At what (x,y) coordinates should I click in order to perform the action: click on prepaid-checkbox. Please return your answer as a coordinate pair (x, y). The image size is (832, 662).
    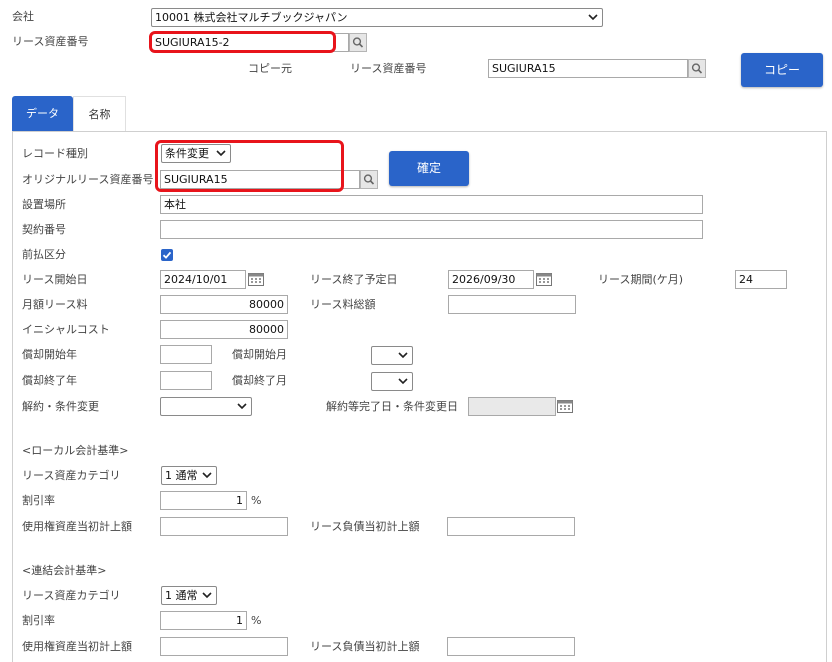
    Looking at the image, I should click on (167, 255).